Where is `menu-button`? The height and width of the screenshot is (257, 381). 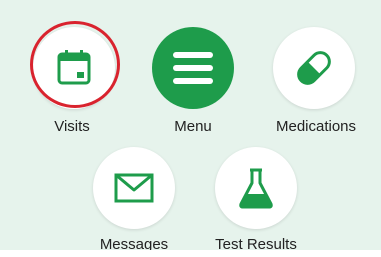 menu-button is located at coordinates (193, 68).